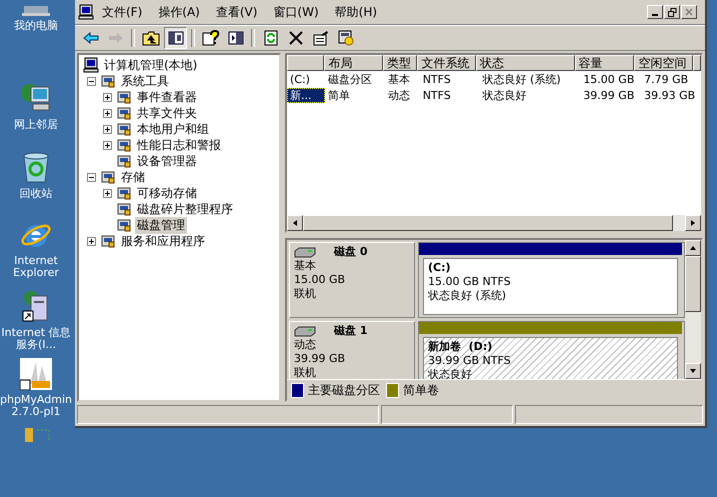 This screenshot has height=497, width=717. What do you see at coordinates (36, 124) in the screenshot?
I see `desktop-icon-label: 网上邻居` at bounding box center [36, 124].